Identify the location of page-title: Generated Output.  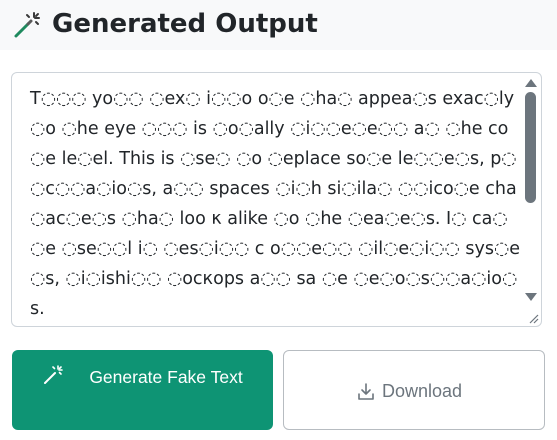
(185, 24).